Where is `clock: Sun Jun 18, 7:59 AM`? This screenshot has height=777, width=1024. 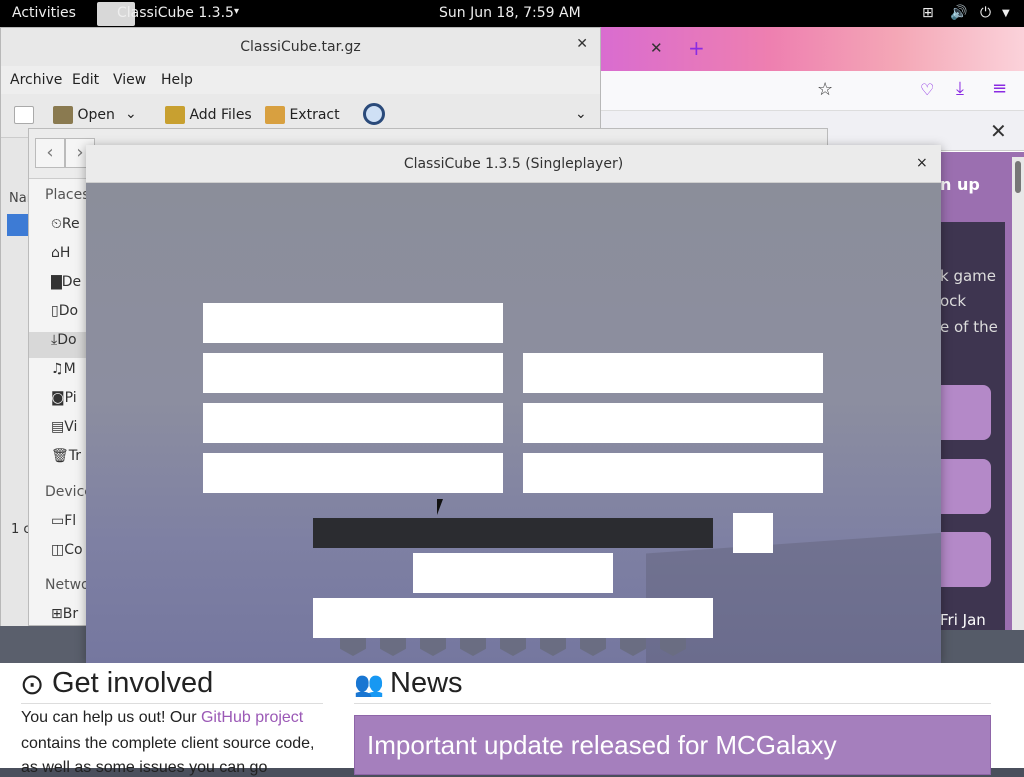 clock: Sun Jun 18, 7:59 AM is located at coordinates (510, 13).